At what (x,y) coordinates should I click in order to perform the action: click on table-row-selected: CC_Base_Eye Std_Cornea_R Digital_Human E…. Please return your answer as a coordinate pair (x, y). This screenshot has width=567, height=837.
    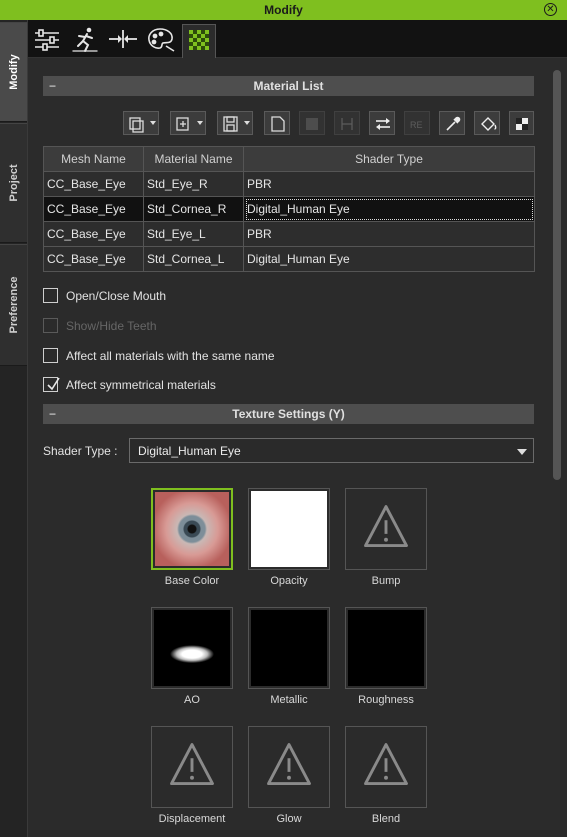
    Looking at the image, I should click on (289, 209).